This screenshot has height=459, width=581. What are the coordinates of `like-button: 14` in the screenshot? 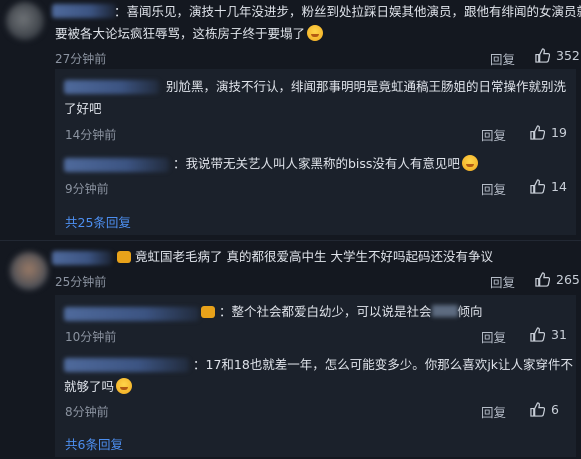 It's located at (548, 186).